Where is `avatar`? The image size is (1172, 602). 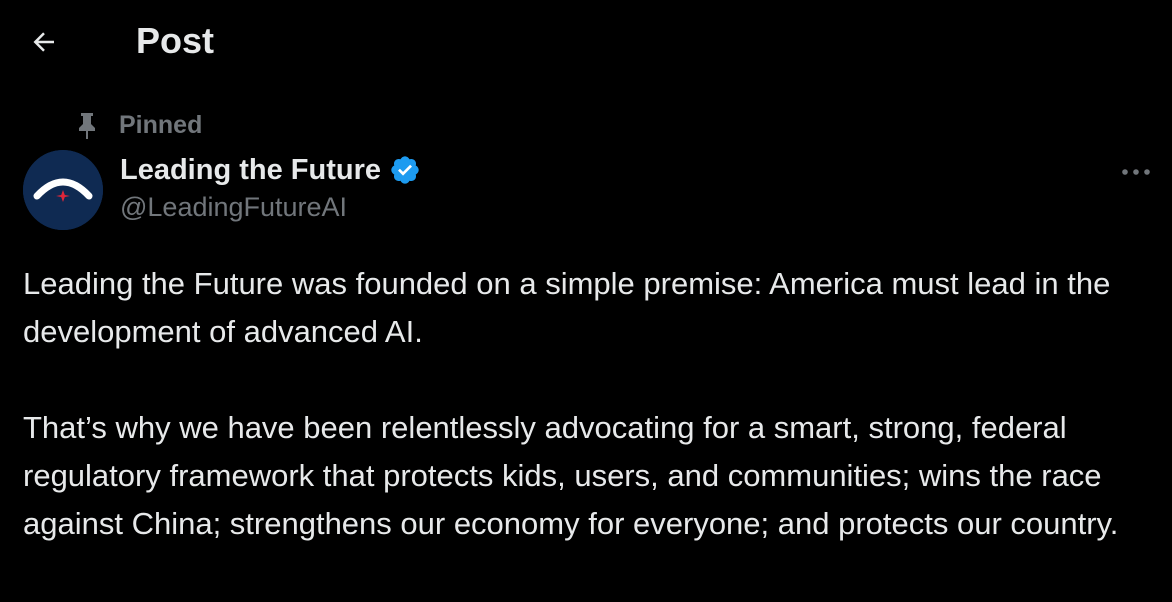 avatar is located at coordinates (63, 190).